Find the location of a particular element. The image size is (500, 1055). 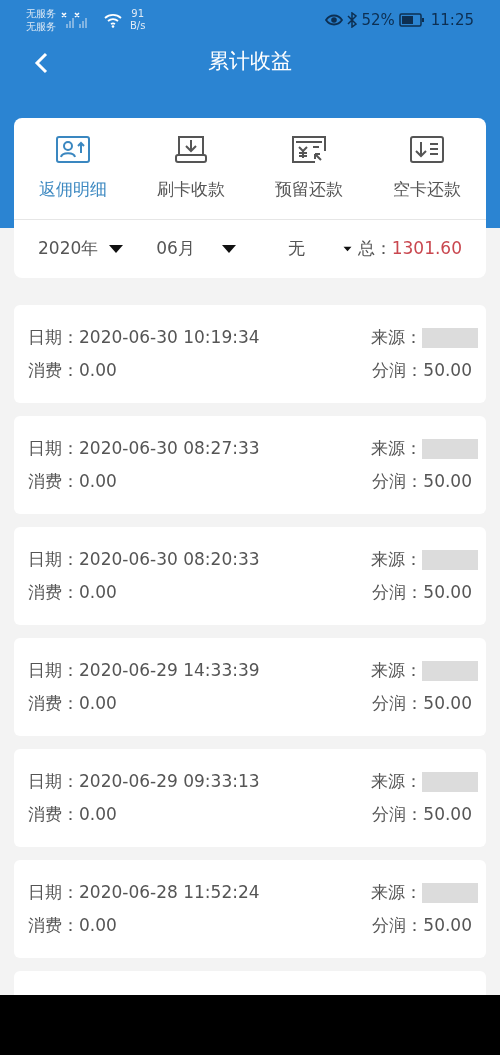

tab: 刷卡收款 is located at coordinates (191, 168).